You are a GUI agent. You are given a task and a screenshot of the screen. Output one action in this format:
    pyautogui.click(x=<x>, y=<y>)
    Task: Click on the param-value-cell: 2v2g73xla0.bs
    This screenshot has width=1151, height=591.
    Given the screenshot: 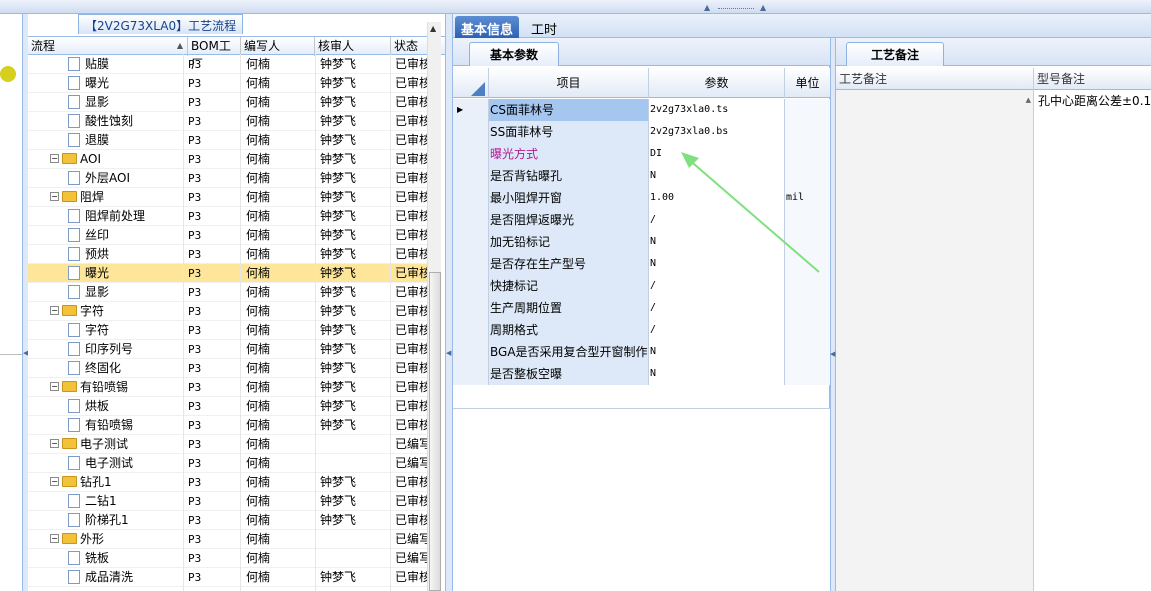 What is the action you would take?
    pyautogui.click(x=717, y=132)
    